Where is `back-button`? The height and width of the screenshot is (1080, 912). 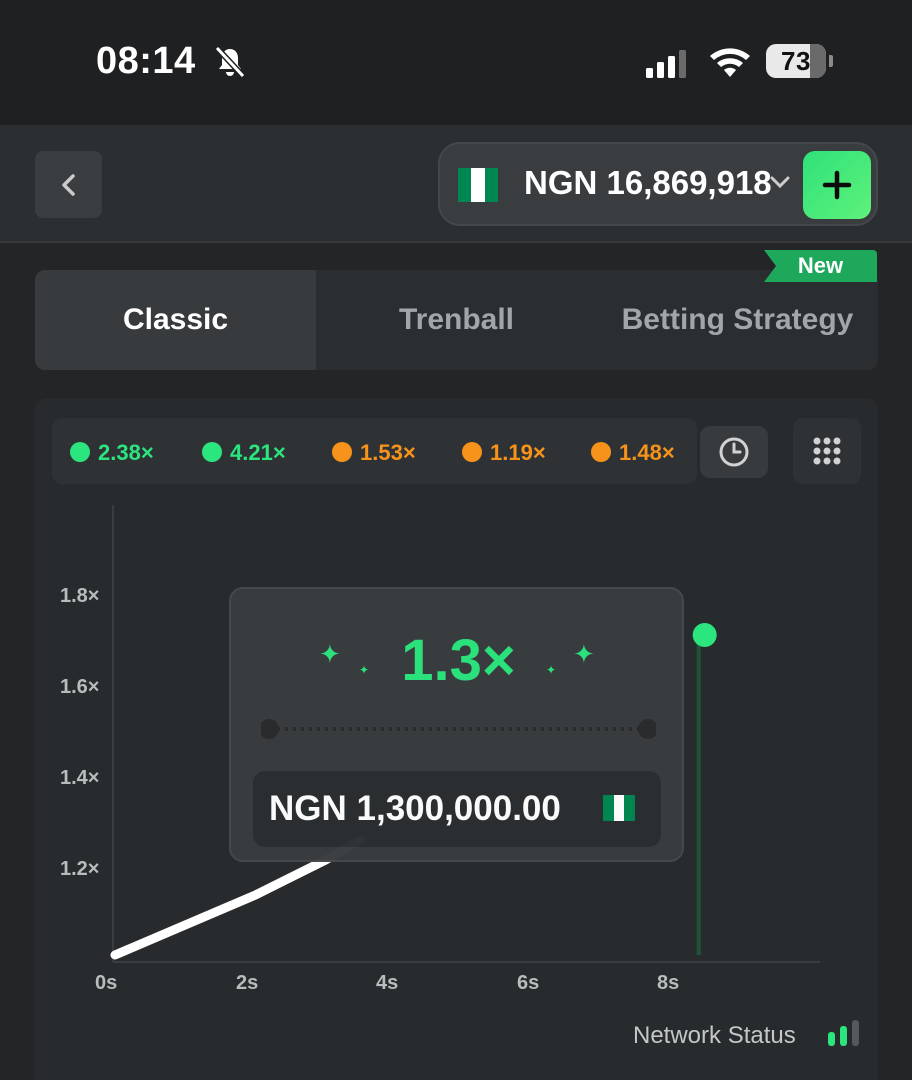 back-button is located at coordinates (68, 184).